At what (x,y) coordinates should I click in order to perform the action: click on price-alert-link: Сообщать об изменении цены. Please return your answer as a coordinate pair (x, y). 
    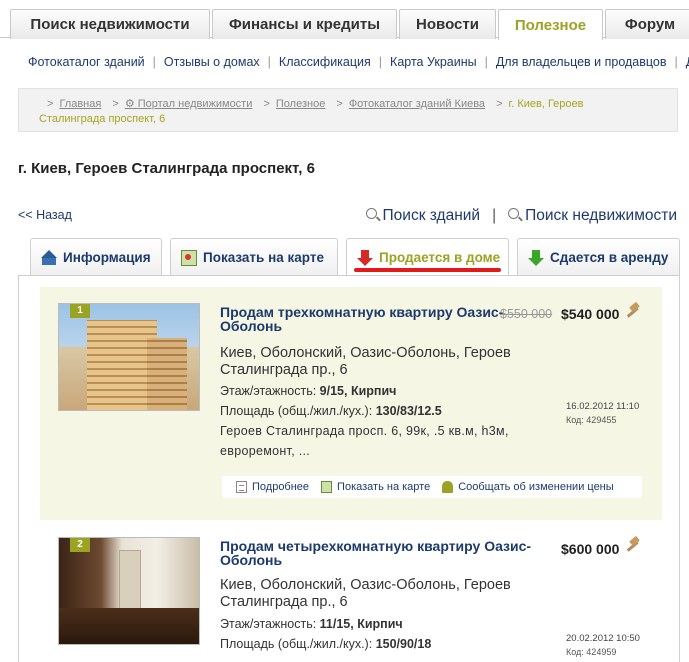
    Looking at the image, I should click on (528, 487).